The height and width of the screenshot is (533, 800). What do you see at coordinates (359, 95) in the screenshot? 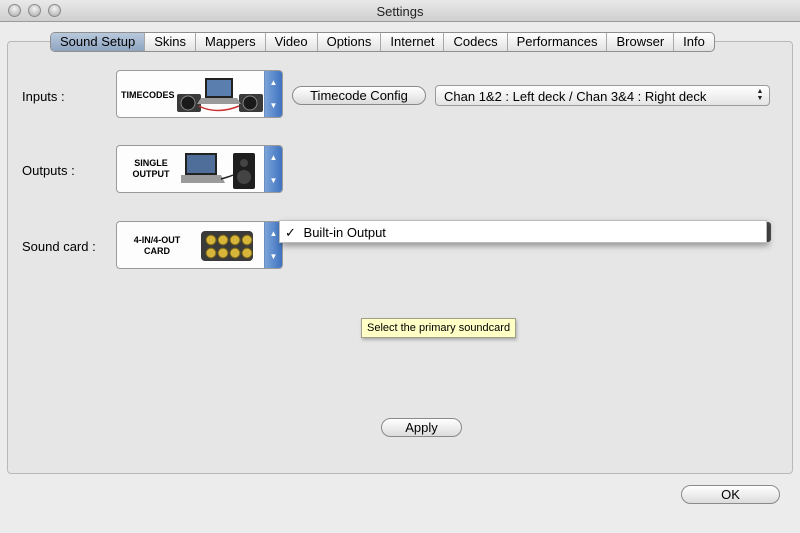
I see `timecode-config-button: Timecode Config` at bounding box center [359, 95].